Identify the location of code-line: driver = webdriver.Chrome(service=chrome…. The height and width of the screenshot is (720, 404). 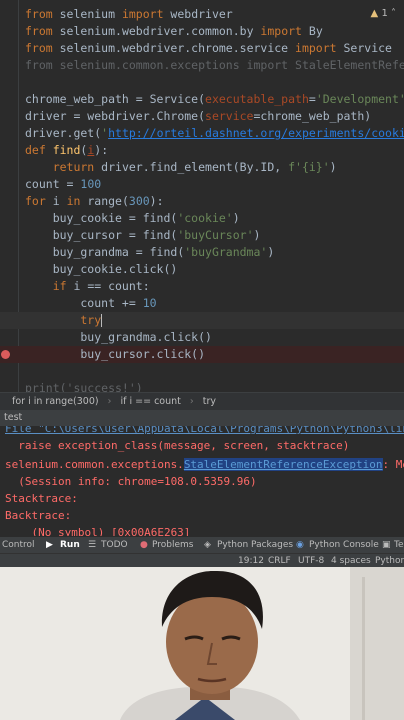
(198, 116).